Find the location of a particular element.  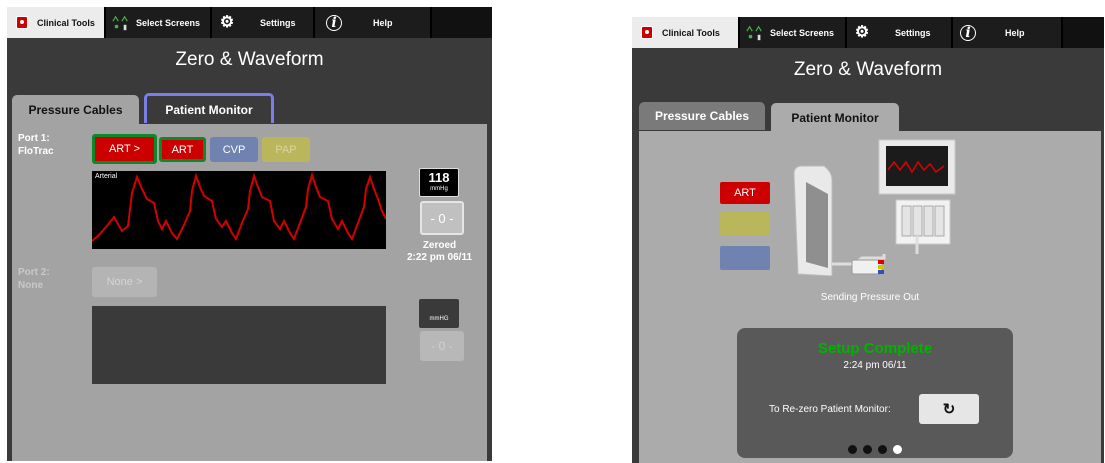

pager-dots is located at coordinates (875, 450).